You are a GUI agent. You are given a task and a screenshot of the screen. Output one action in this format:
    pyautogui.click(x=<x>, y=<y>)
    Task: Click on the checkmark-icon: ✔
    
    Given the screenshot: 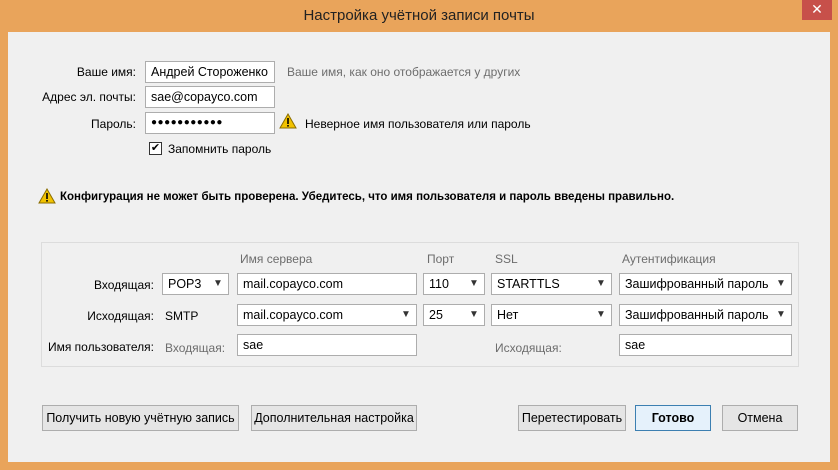 What is the action you would take?
    pyautogui.click(x=155, y=148)
    